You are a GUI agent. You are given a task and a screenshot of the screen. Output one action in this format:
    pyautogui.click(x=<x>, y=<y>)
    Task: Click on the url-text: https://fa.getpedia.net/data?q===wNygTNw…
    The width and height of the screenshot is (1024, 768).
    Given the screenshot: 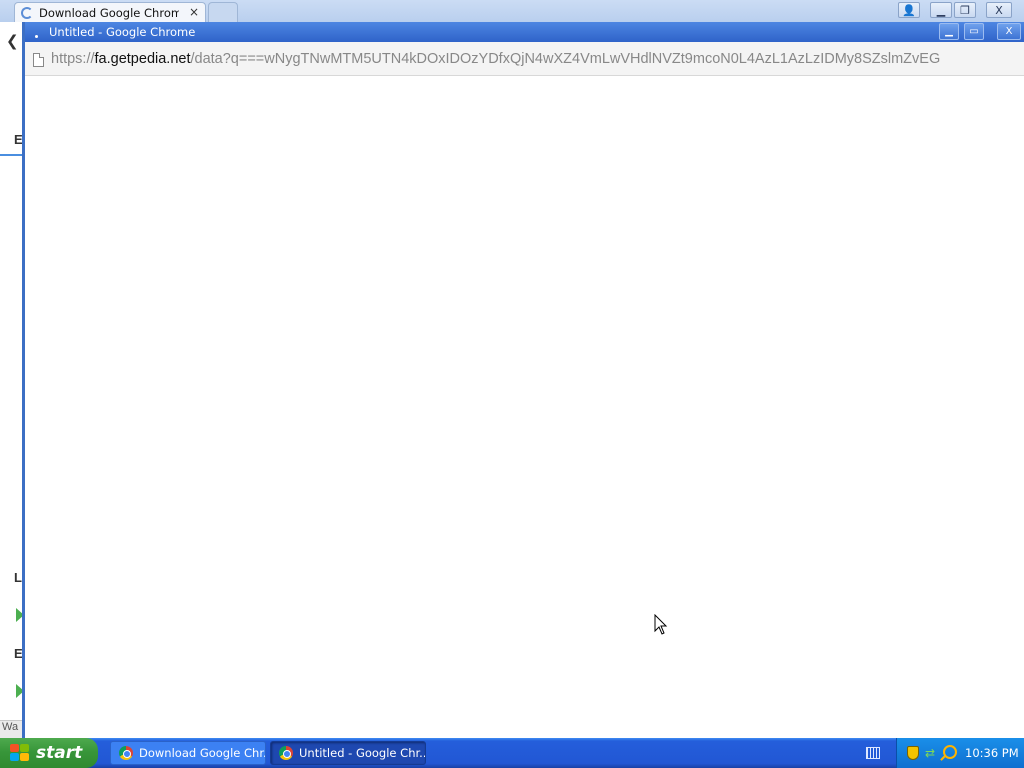 What is the action you would take?
    pyautogui.click(x=537, y=61)
    